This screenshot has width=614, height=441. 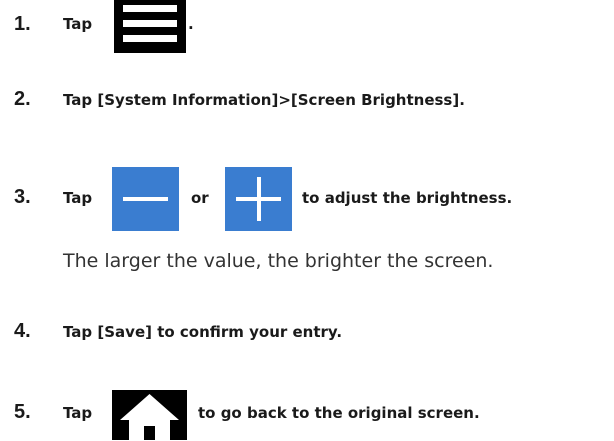 I want to click on step-text-or: or, so click(x=200, y=198).